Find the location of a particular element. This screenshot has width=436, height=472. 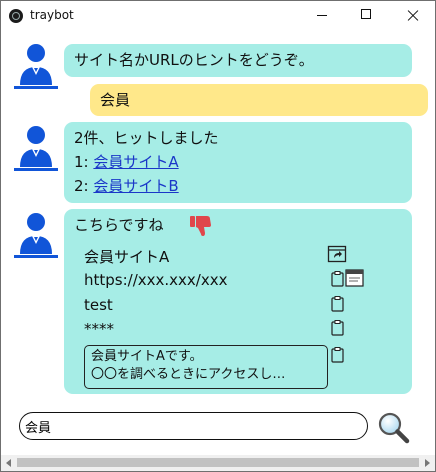

result-row: 1: 会員サイトA is located at coordinates (238, 162).